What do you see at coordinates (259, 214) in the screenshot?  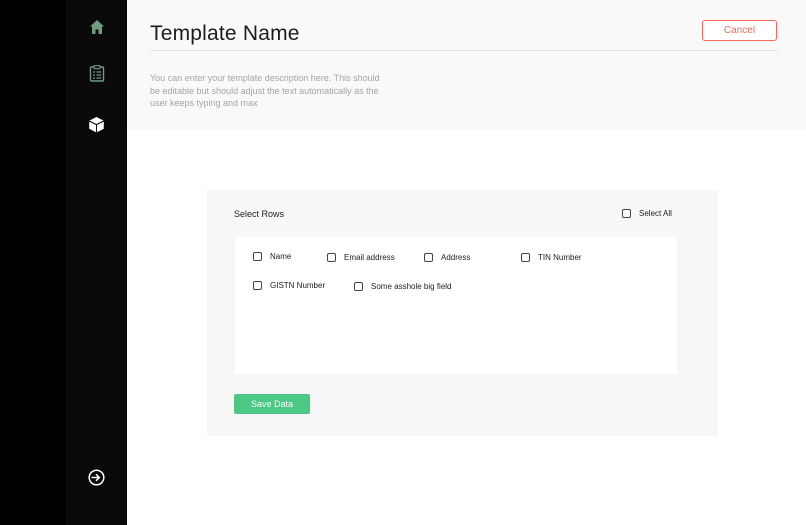 I see `panel-title: Select Rows` at bounding box center [259, 214].